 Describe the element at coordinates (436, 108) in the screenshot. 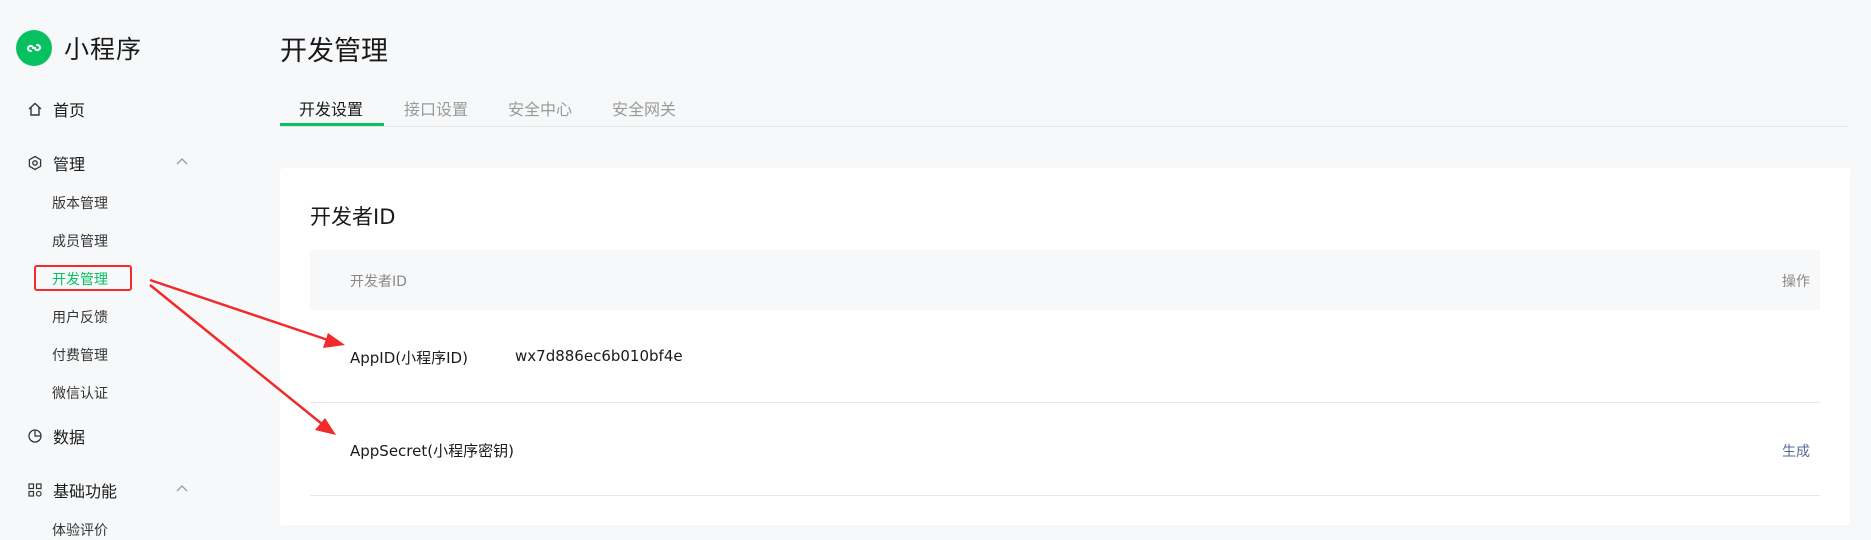

I see `tab-api-settings: 接口设置` at that location.